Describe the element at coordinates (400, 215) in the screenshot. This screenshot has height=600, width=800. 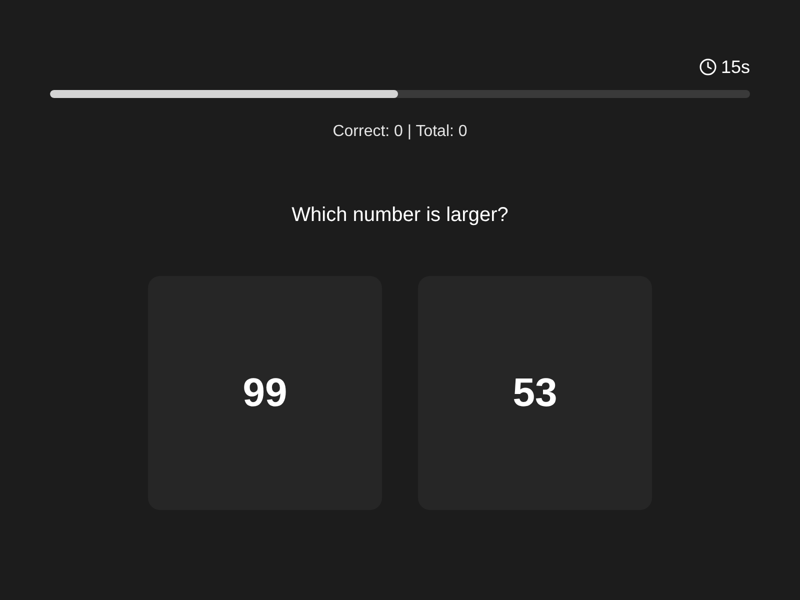
I see `question-text: Which number is larger?` at that location.